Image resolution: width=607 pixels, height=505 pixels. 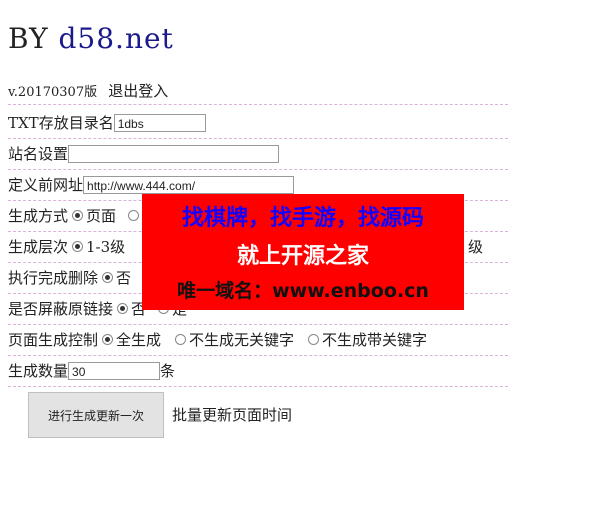 I want to click on run-update-button: 进行生成更新一次, so click(x=96, y=415).